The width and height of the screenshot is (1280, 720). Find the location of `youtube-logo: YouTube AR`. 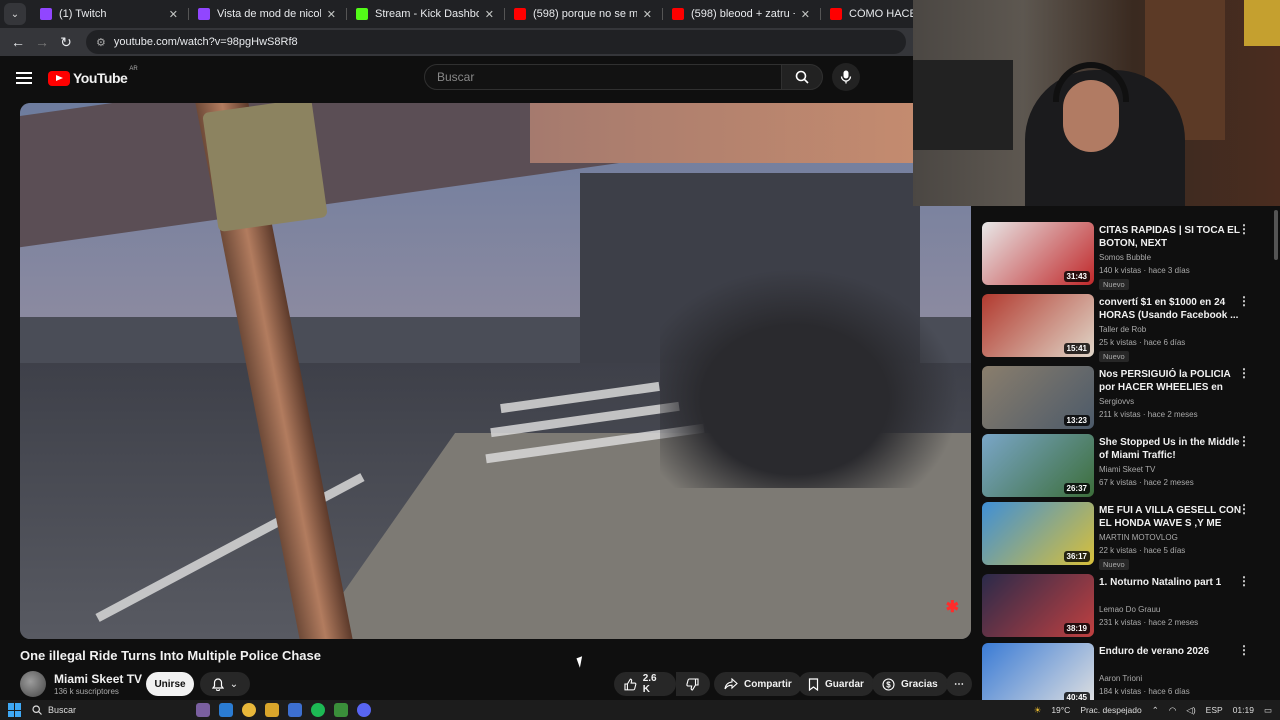

youtube-logo: YouTube AR is located at coordinates (93, 76).